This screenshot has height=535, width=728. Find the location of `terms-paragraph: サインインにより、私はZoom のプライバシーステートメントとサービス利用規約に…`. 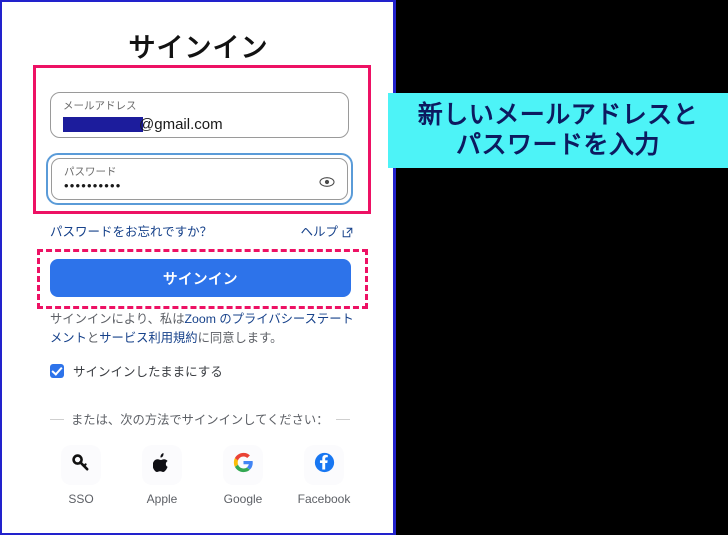

terms-paragraph: サインインにより、私はZoom のプライバシーステートメントとサービス利用規約に… is located at coordinates (202, 329).